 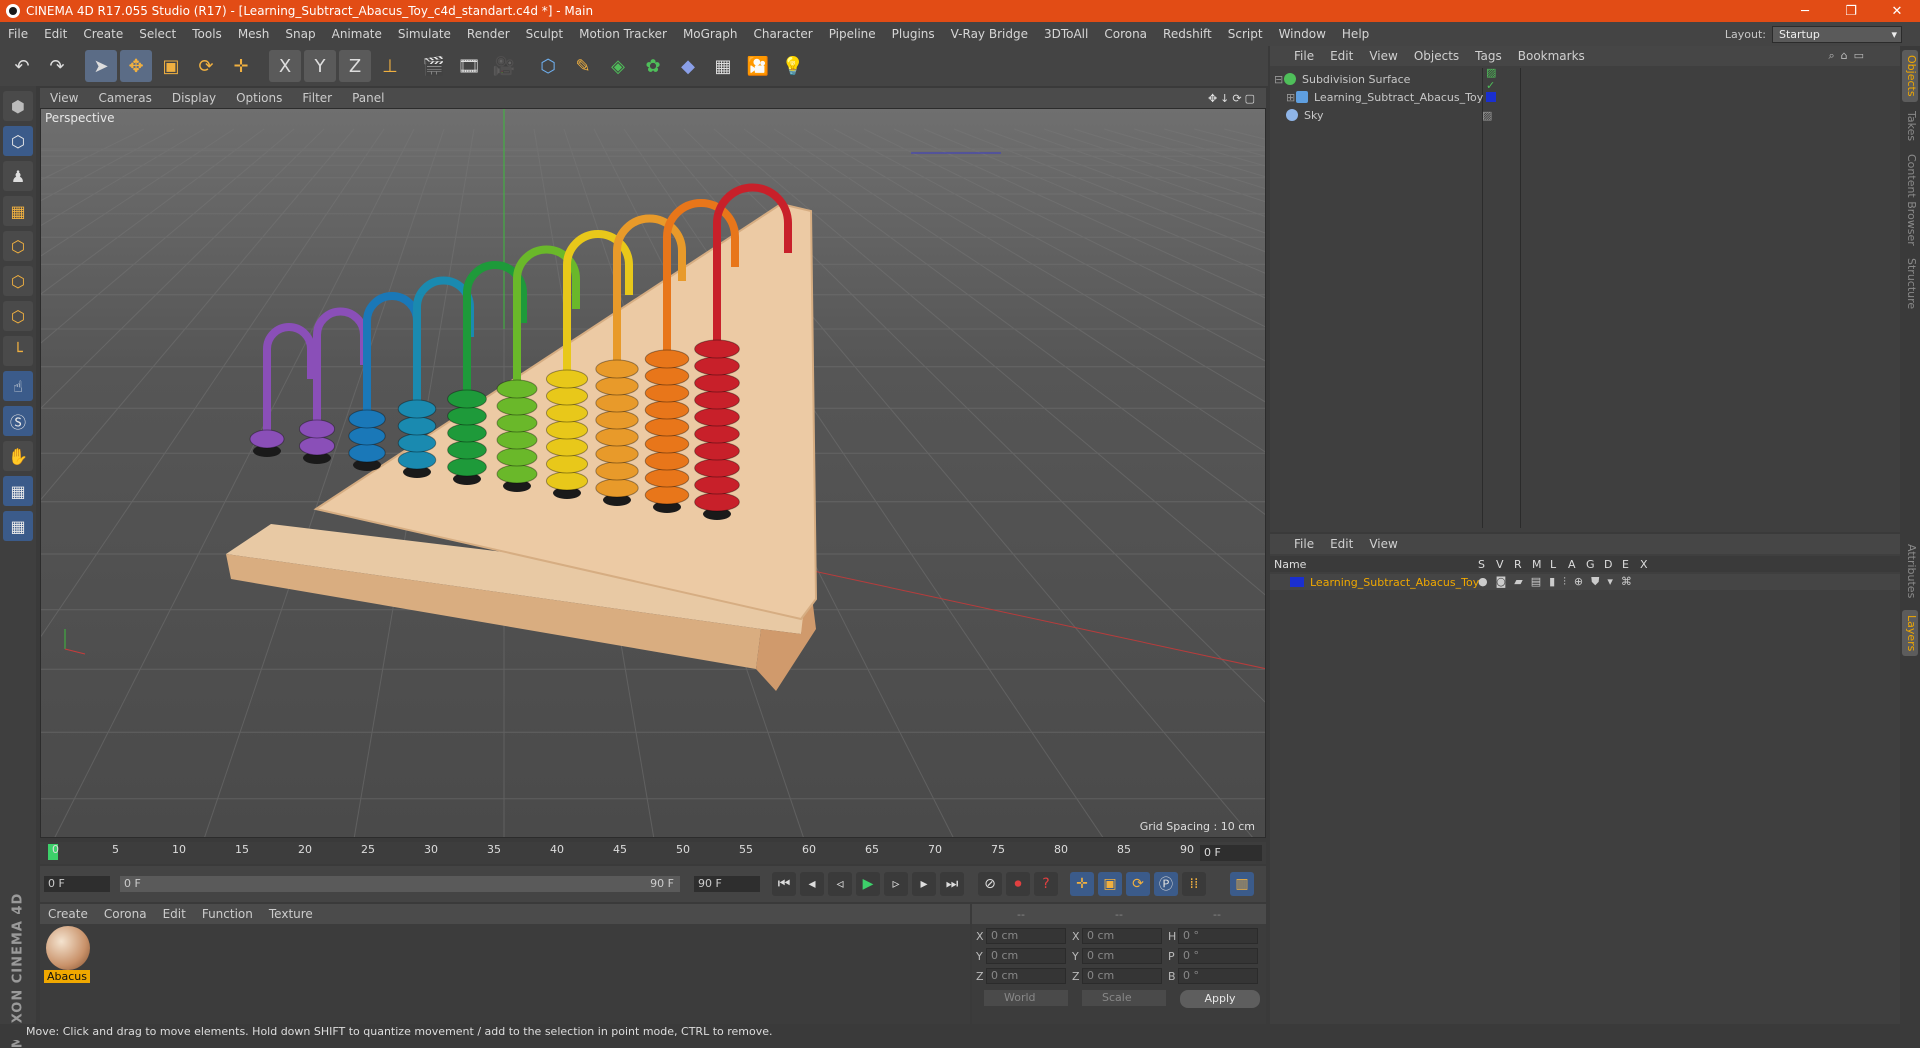 What do you see at coordinates (136, 66) in the screenshot?
I see `move-tool-icon: ✥` at bounding box center [136, 66].